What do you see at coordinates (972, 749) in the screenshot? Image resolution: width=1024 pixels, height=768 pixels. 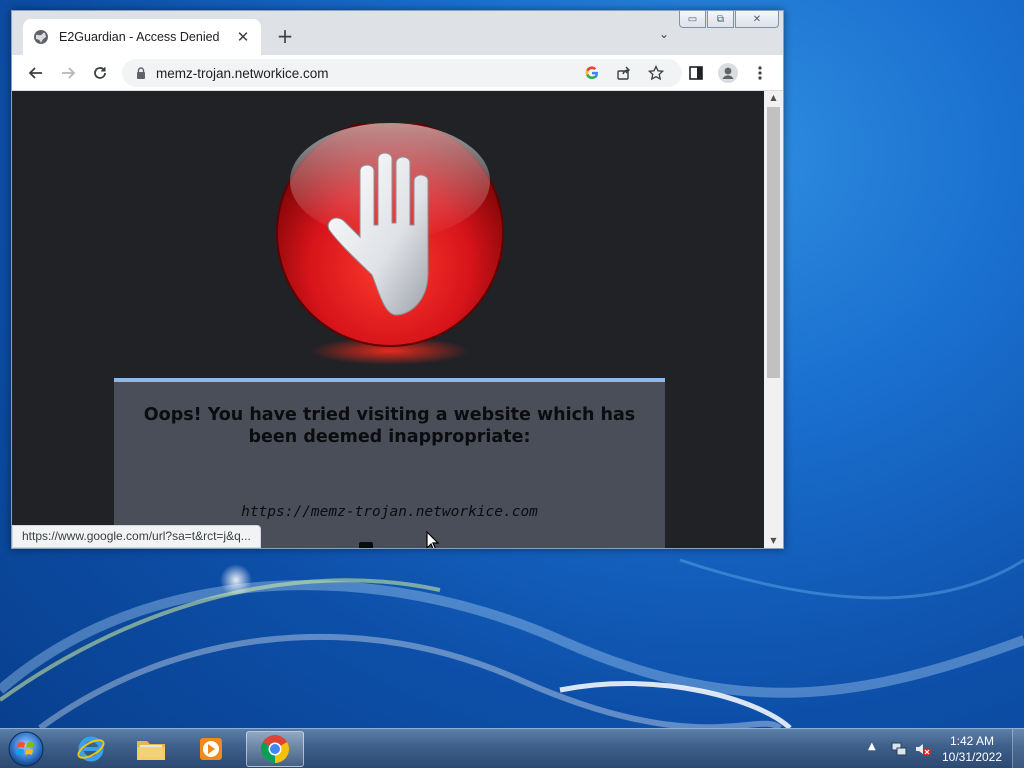 I see `taskbar-clock: 1:42 AM 10/31/2022` at bounding box center [972, 749].